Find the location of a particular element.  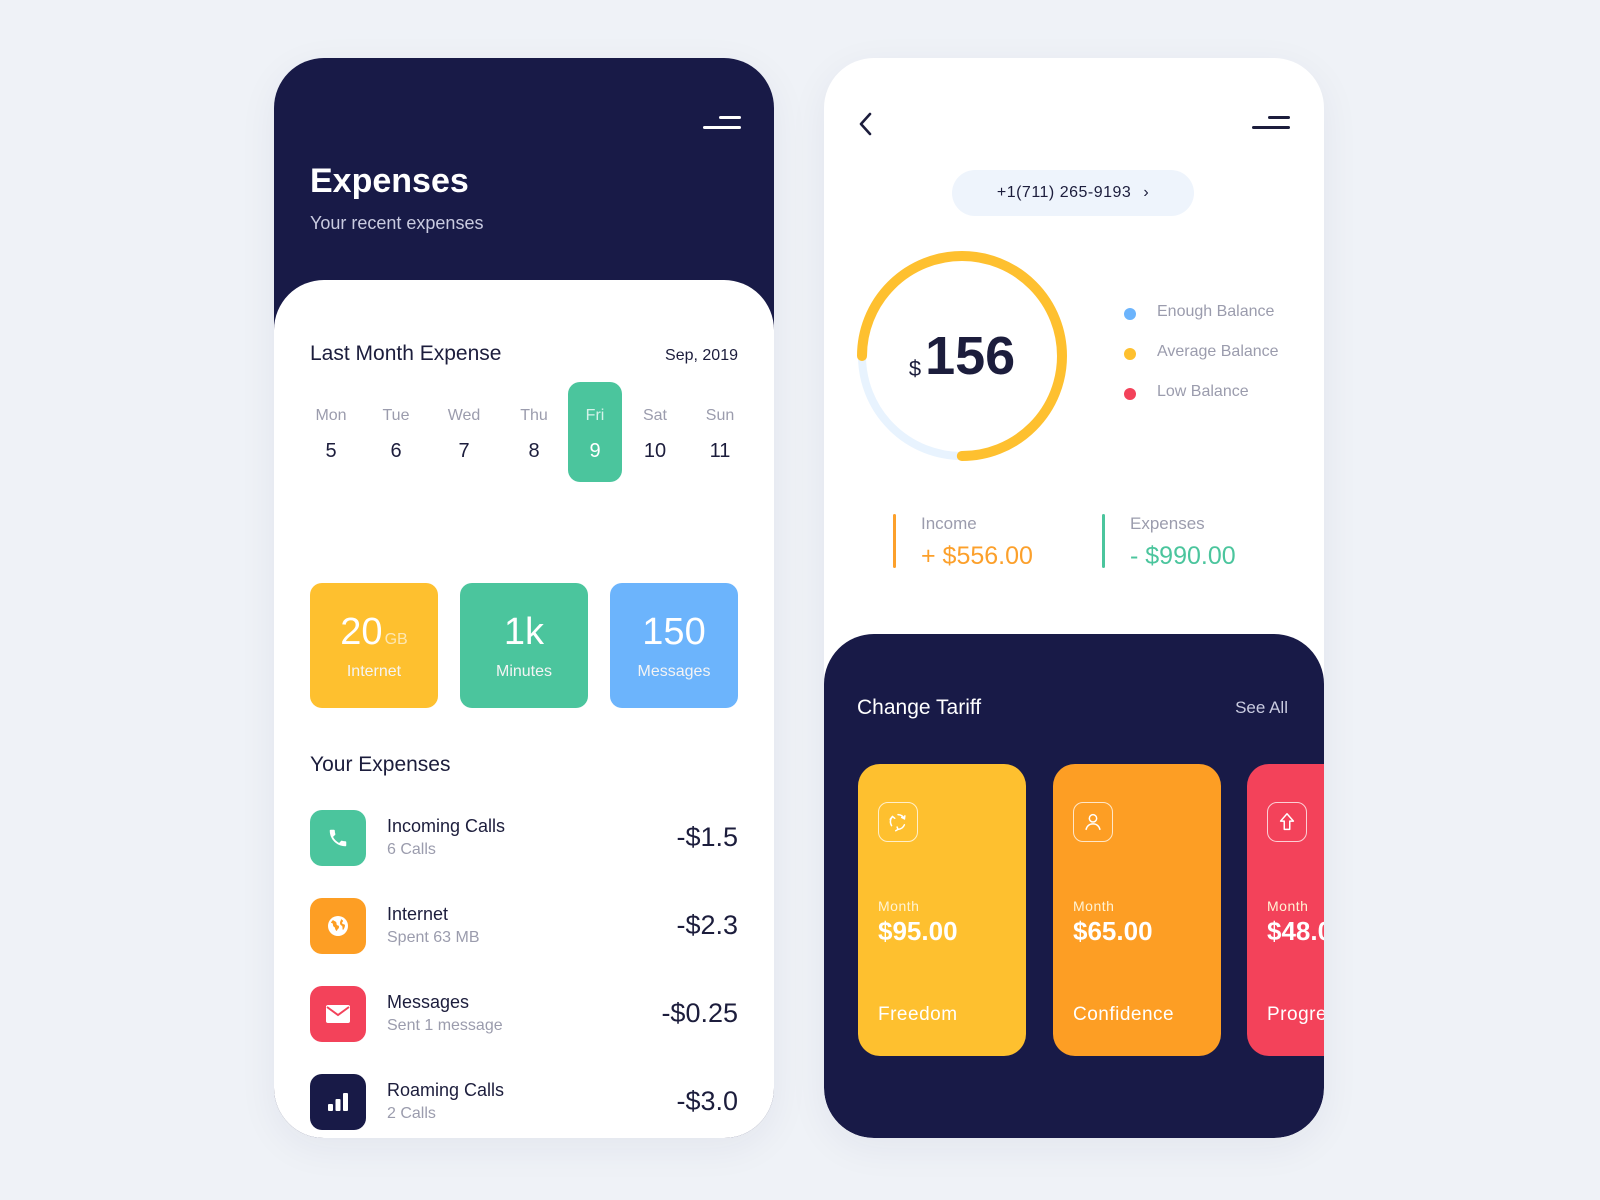

tile-unit: GB is located at coordinates (396, 639).